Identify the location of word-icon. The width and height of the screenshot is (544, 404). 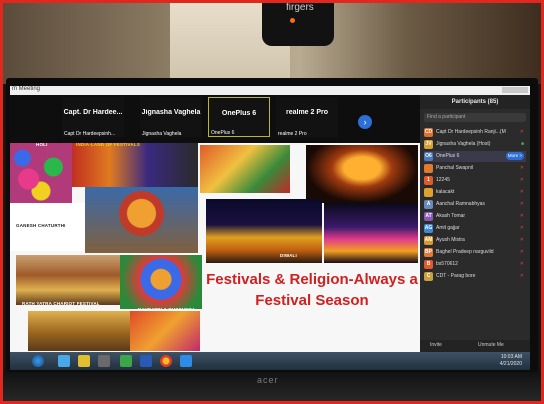
(146, 361).